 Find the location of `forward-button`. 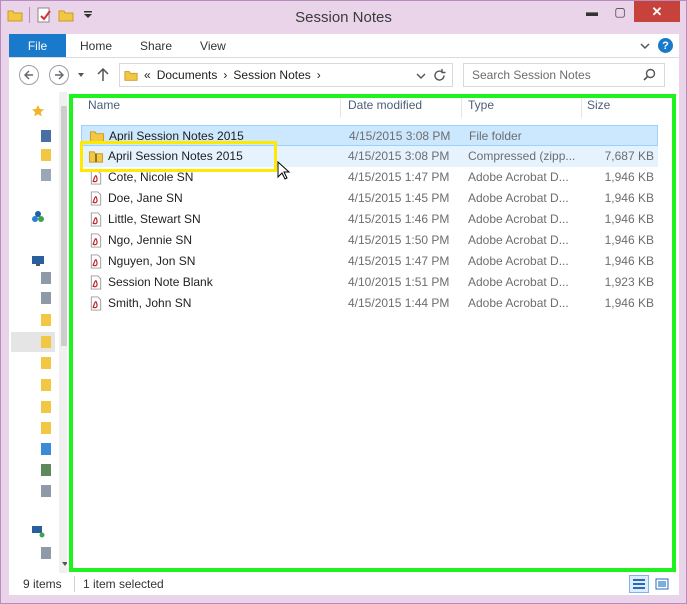

forward-button is located at coordinates (59, 75).